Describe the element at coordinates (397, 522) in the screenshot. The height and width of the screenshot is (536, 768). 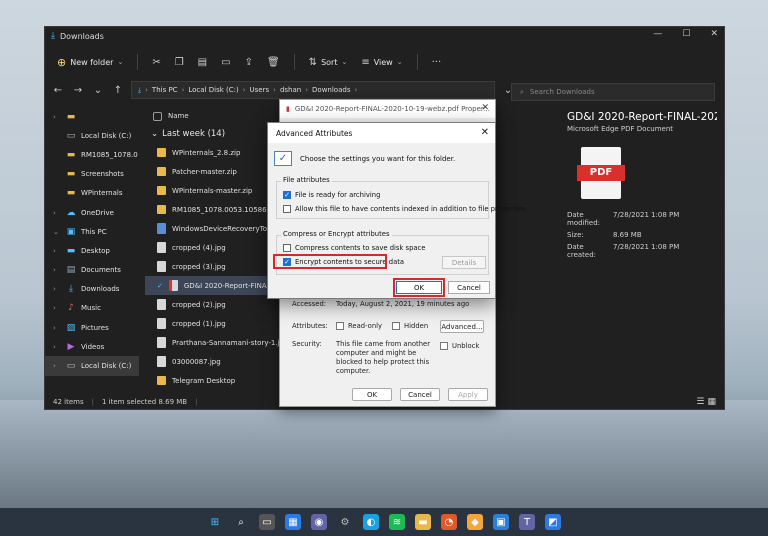
I see `spotify-icon: ≋` at that location.